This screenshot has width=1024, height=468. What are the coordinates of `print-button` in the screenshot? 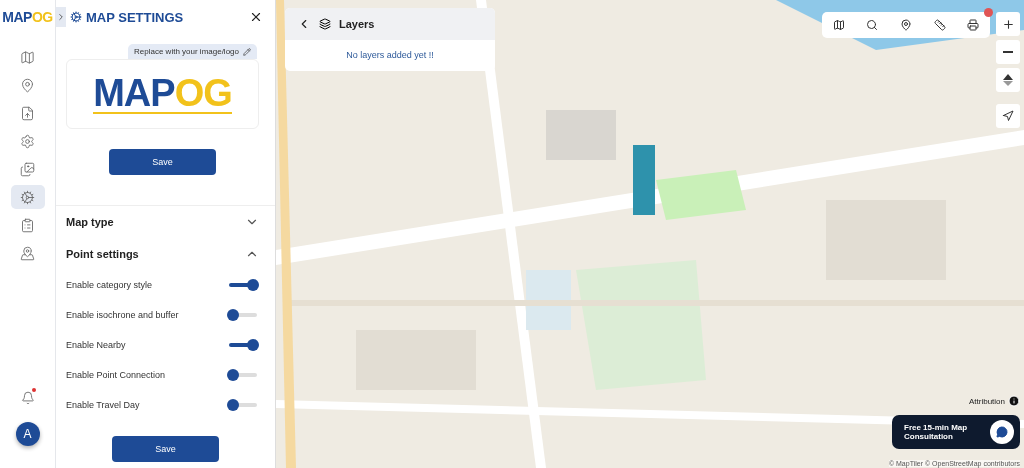 It's located at (973, 25).